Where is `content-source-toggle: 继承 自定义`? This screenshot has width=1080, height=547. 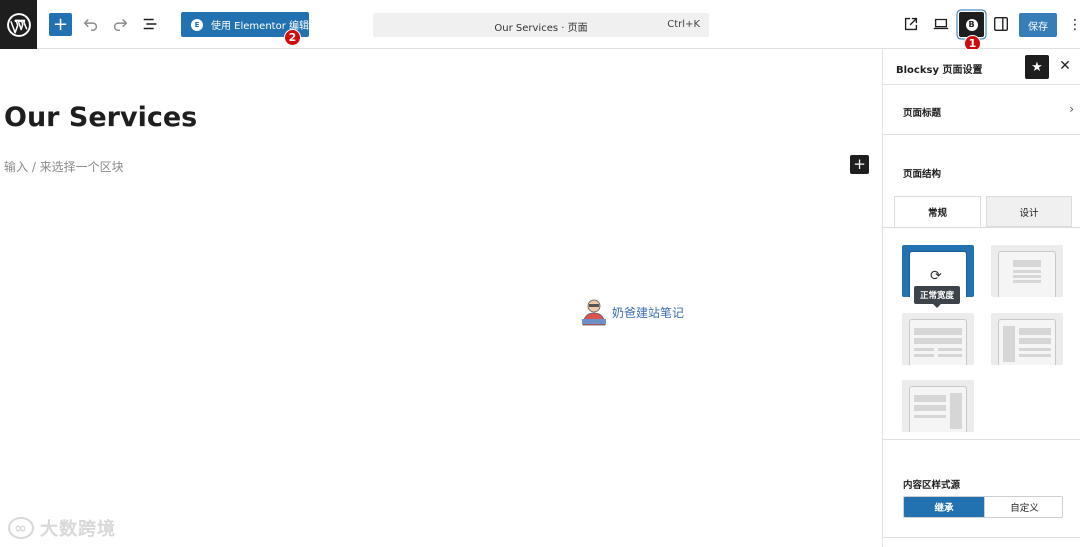 content-source-toggle: 继承 自定义 is located at coordinates (983, 507).